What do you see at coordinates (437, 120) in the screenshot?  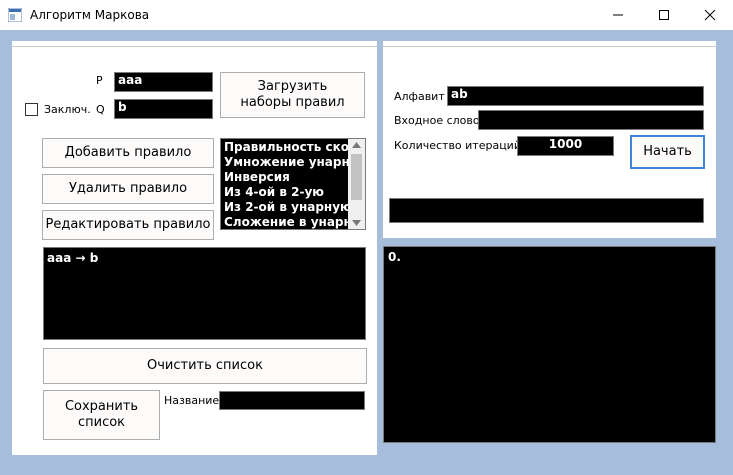 I see `input-word-label: Входное слово` at bounding box center [437, 120].